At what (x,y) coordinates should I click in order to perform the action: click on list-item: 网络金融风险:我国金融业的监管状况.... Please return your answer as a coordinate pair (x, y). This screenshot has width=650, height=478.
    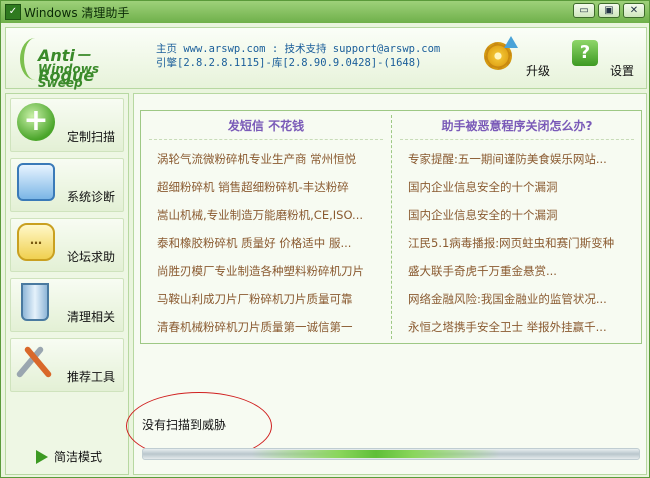
    Looking at the image, I should click on (523, 299).